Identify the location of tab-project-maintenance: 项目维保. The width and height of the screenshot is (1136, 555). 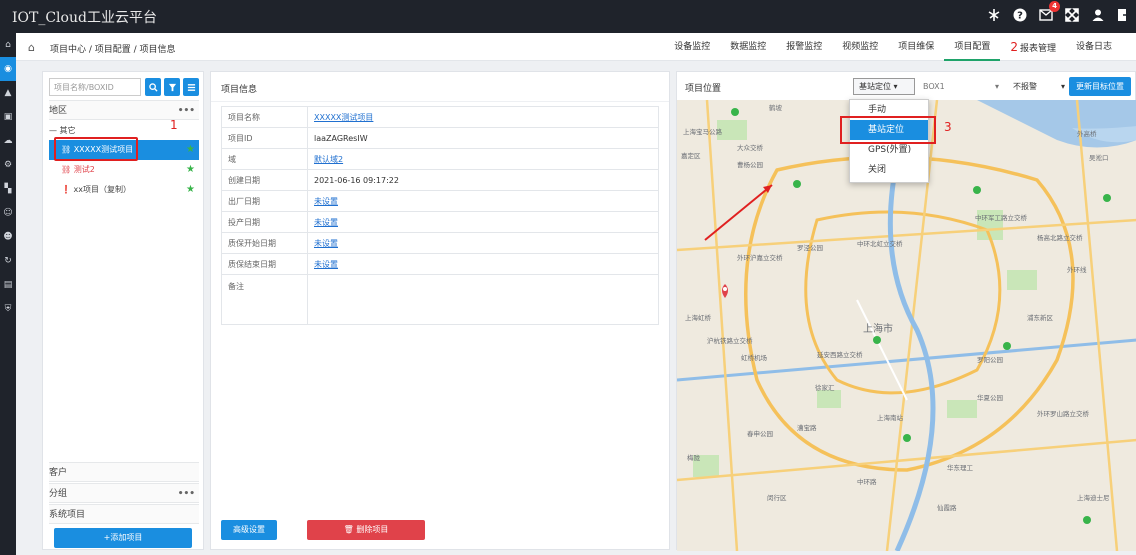
(916, 47).